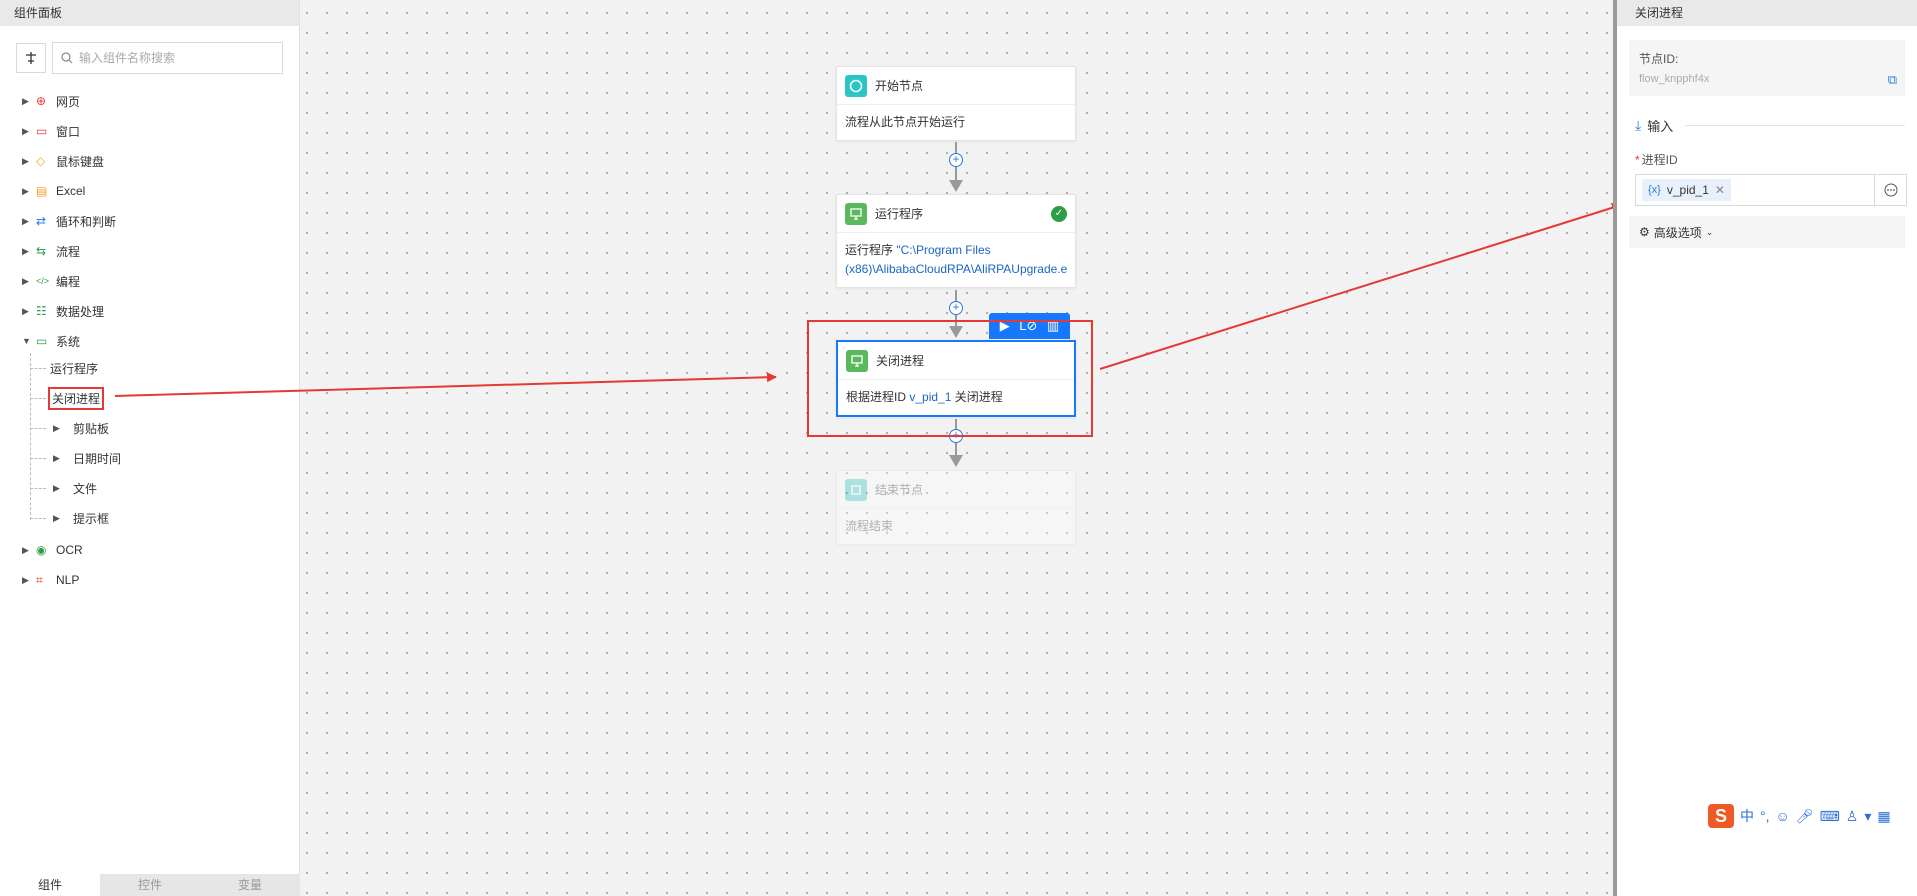 The height and width of the screenshot is (896, 1917). I want to click on tree-item-run-program: 运行程序, so click(150, 368).